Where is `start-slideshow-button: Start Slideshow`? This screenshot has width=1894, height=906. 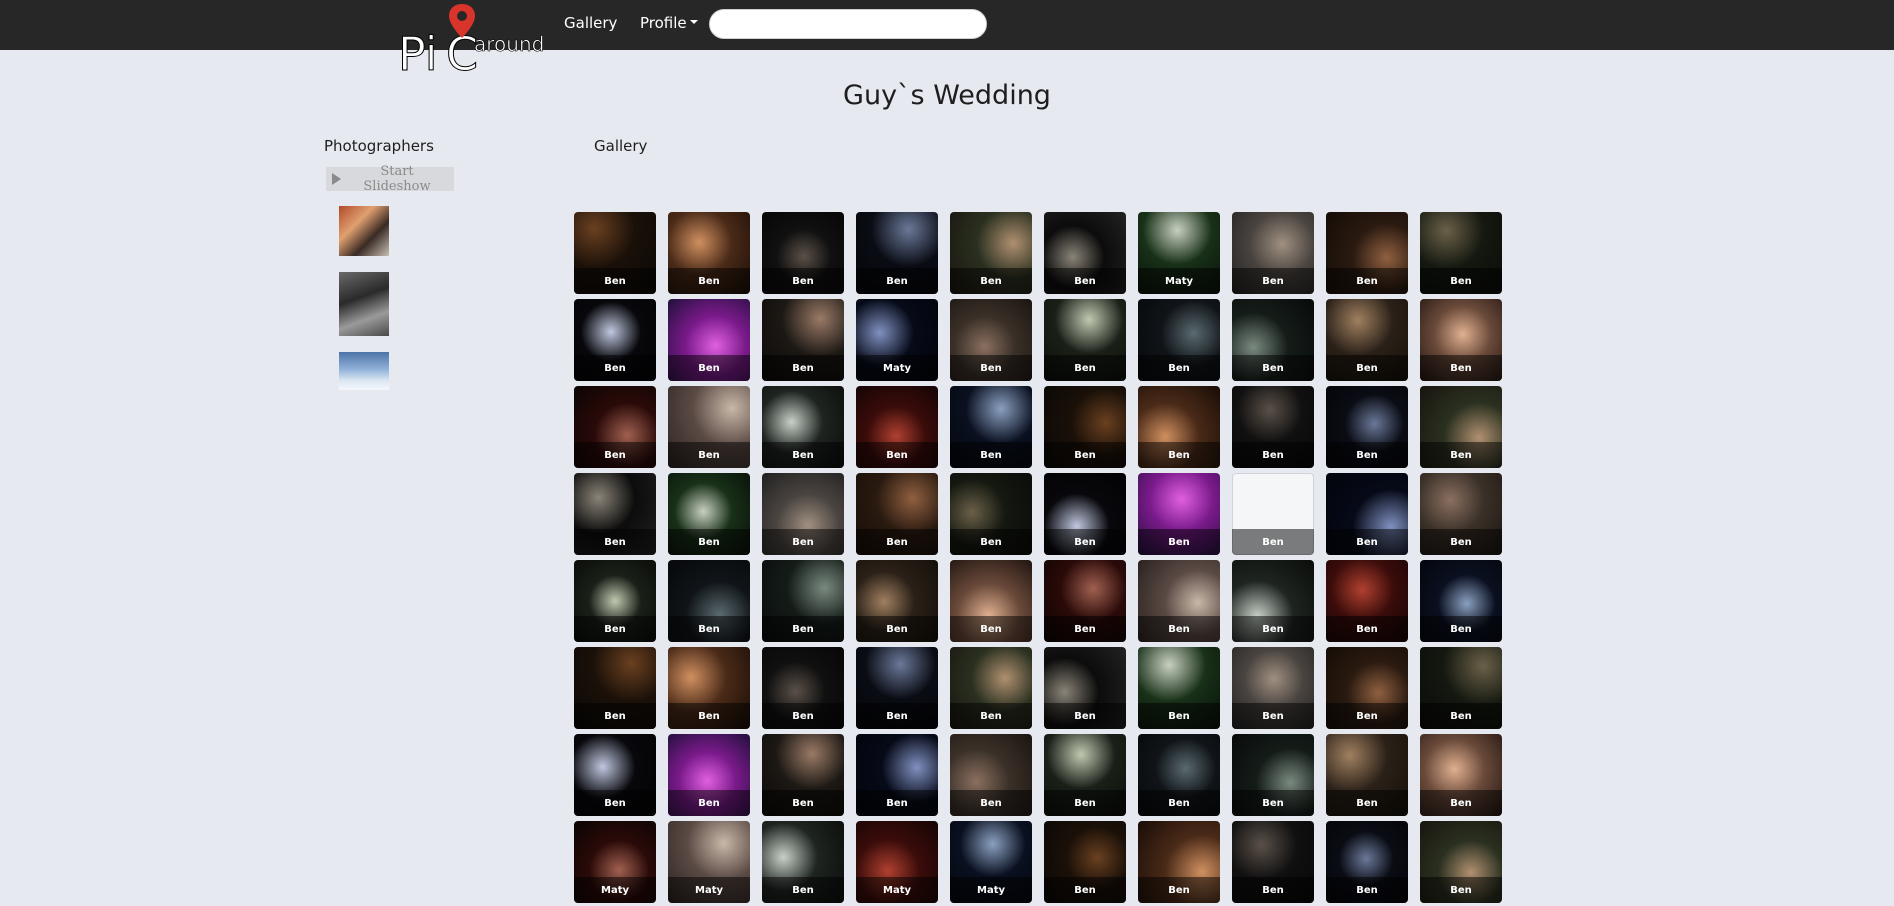 start-slideshow-button: Start Slideshow is located at coordinates (390, 179).